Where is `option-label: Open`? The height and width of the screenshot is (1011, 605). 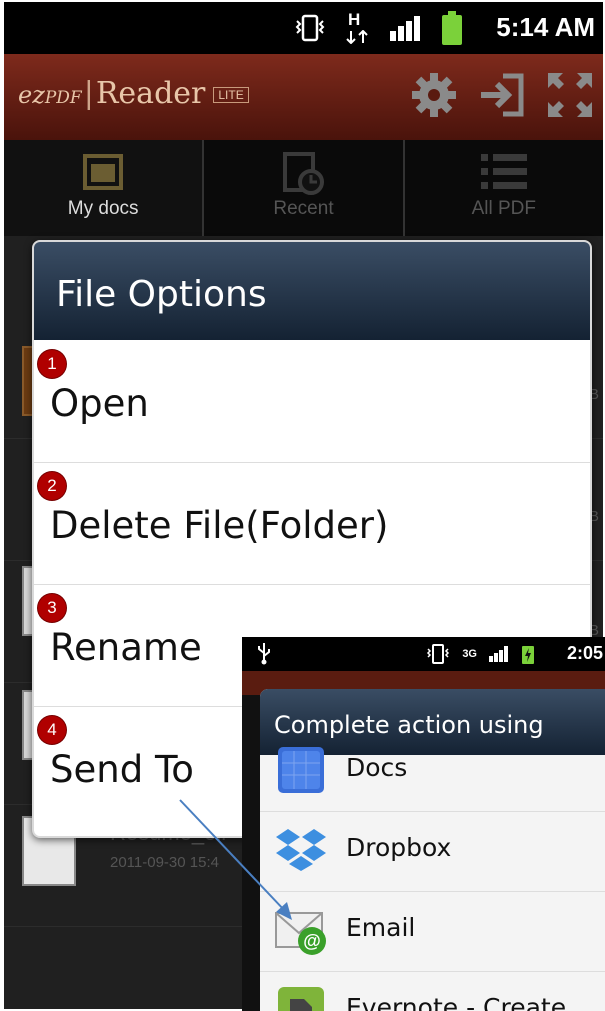
option-label: Open is located at coordinates (99, 403).